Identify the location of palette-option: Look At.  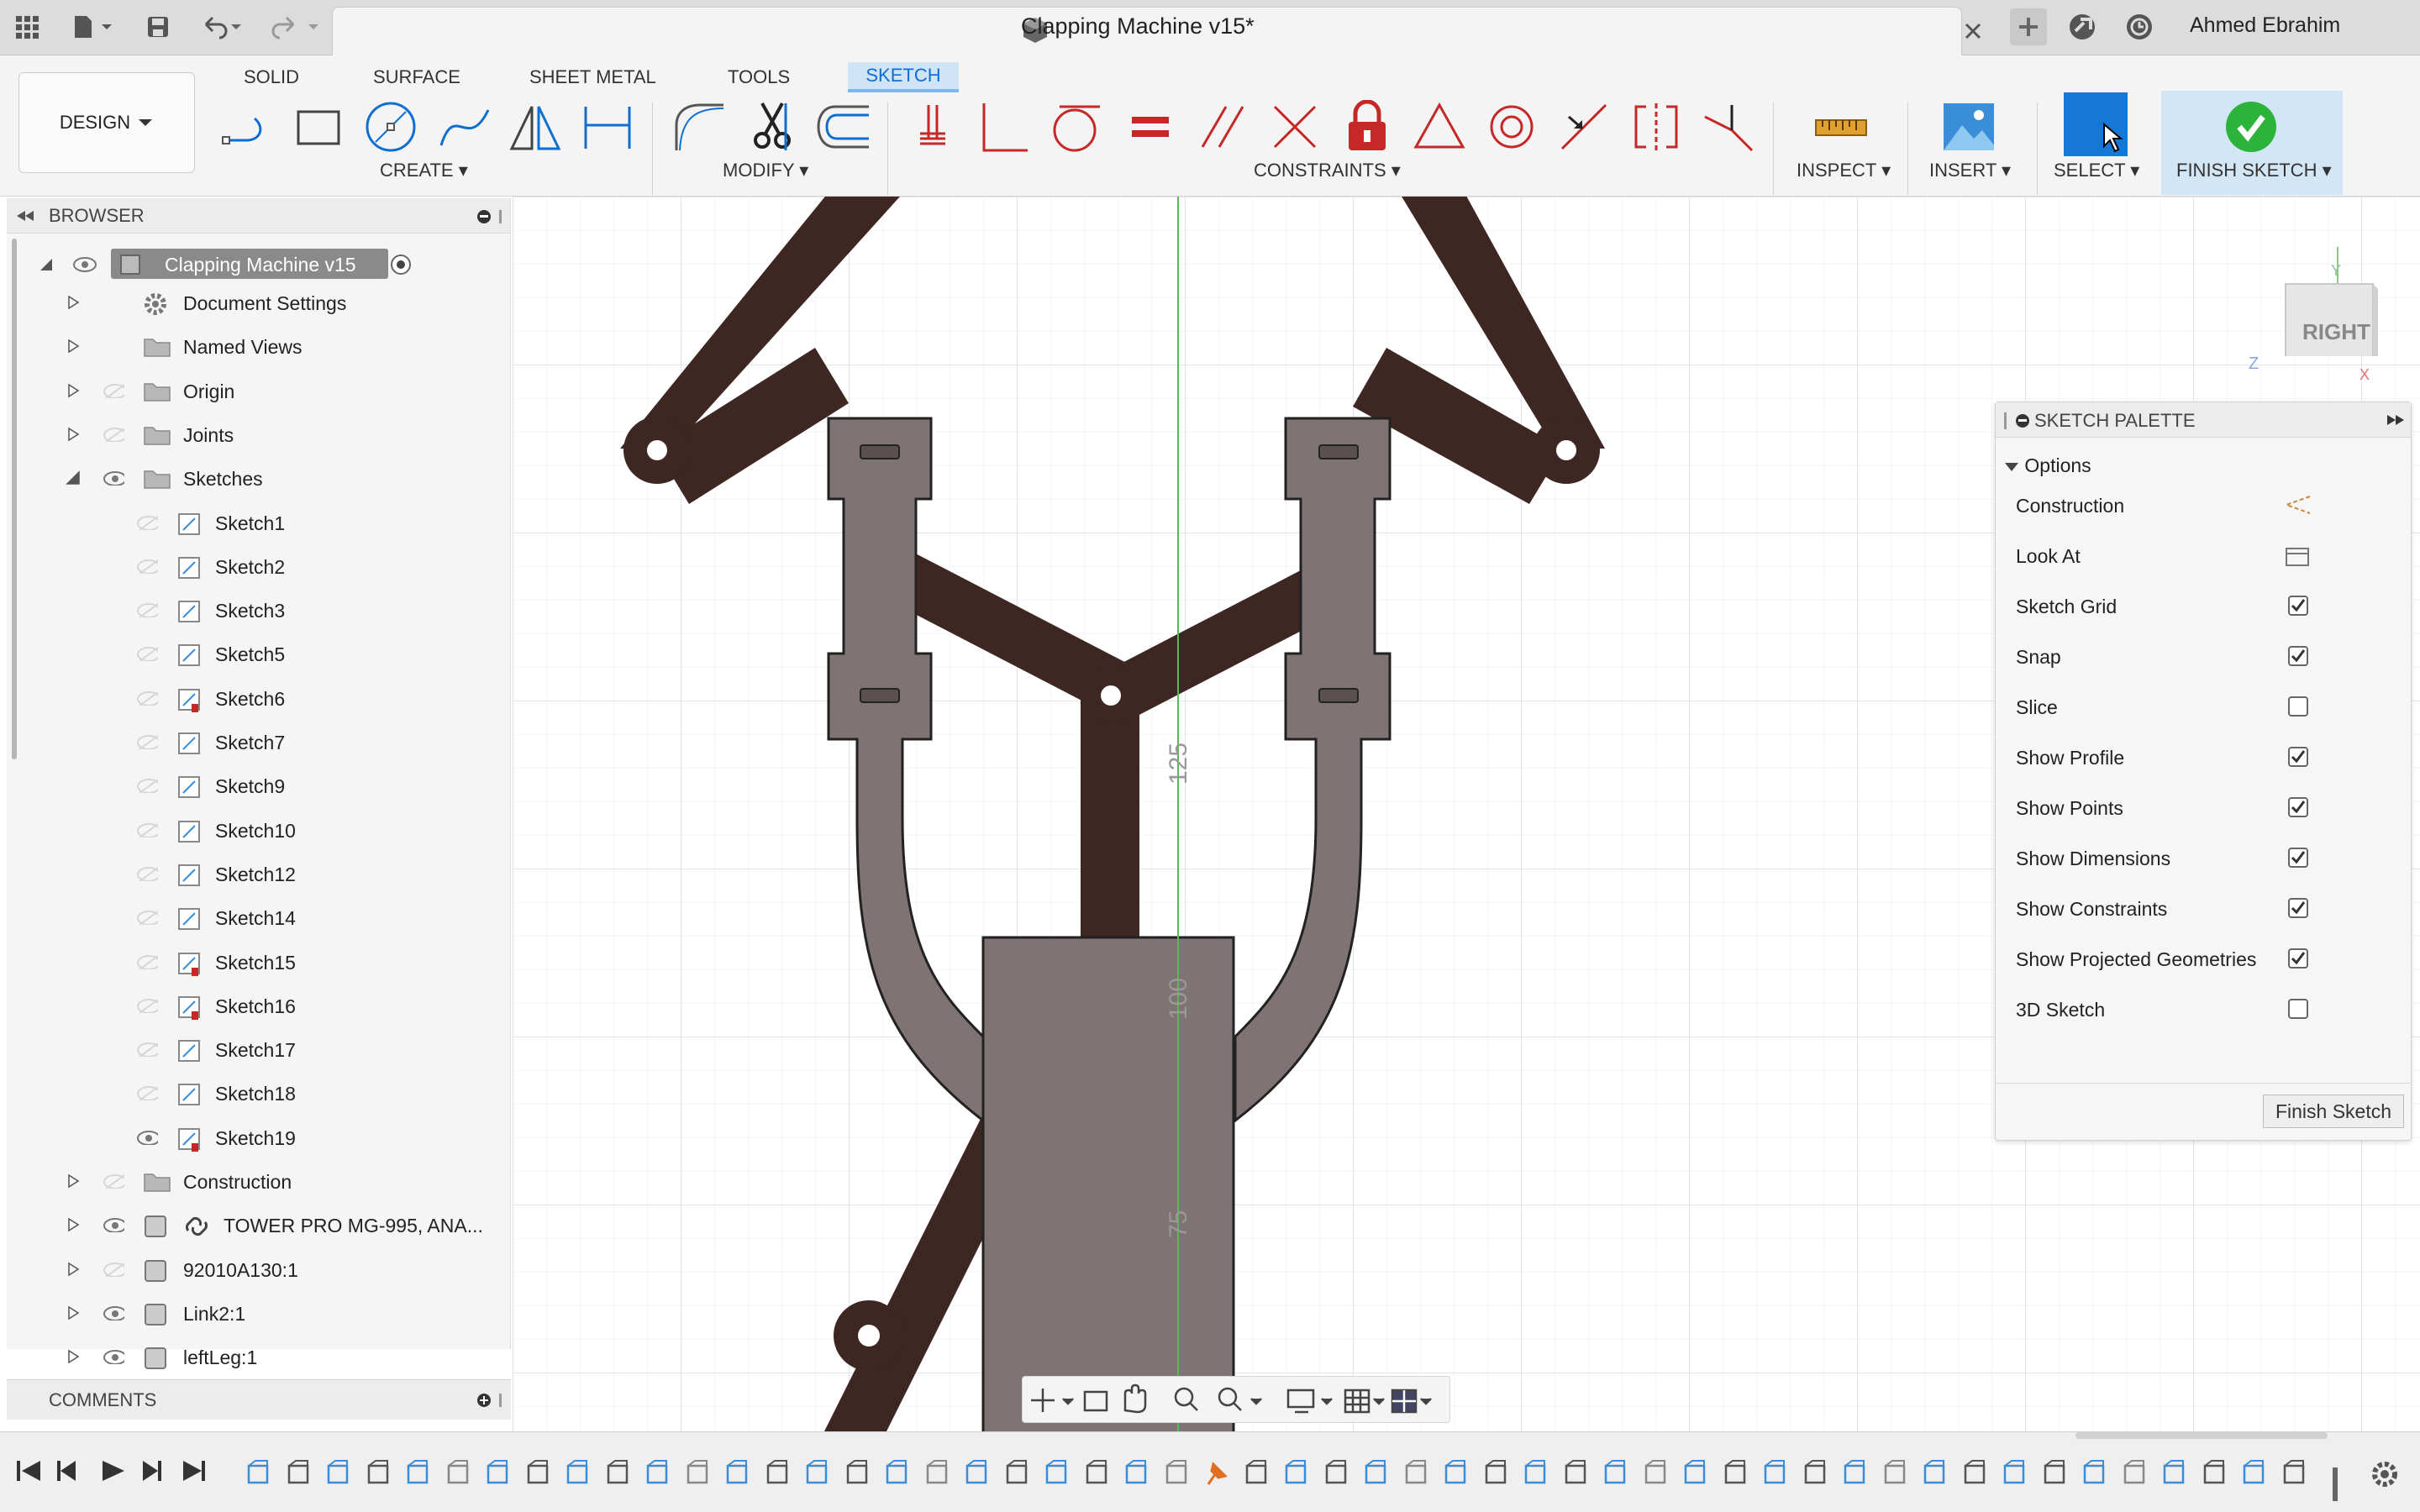
(2048, 556).